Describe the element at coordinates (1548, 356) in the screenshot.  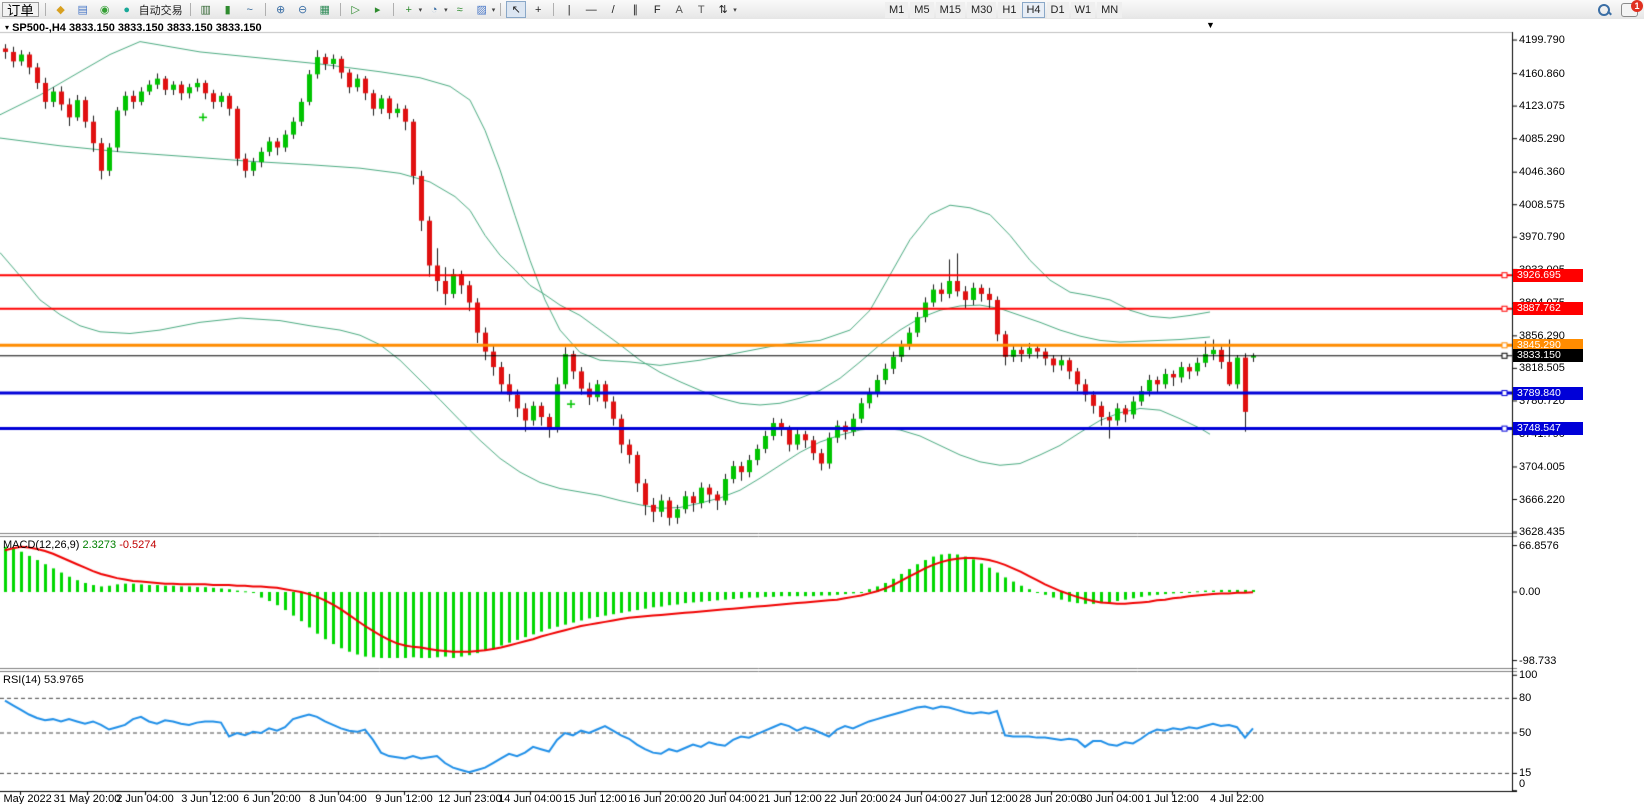
I see `price-level-badge: 3833.150` at that location.